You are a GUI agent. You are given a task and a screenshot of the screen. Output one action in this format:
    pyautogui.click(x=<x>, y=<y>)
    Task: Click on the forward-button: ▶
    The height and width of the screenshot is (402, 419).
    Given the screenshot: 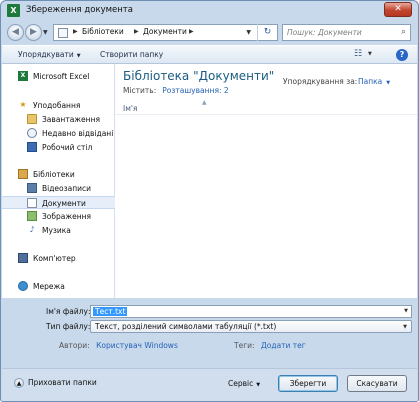 What is the action you would take?
    pyautogui.click(x=33, y=32)
    